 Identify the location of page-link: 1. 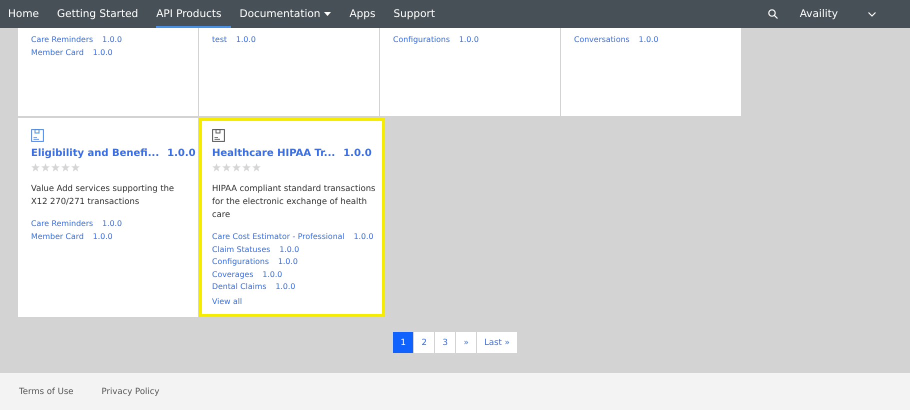
(403, 342).